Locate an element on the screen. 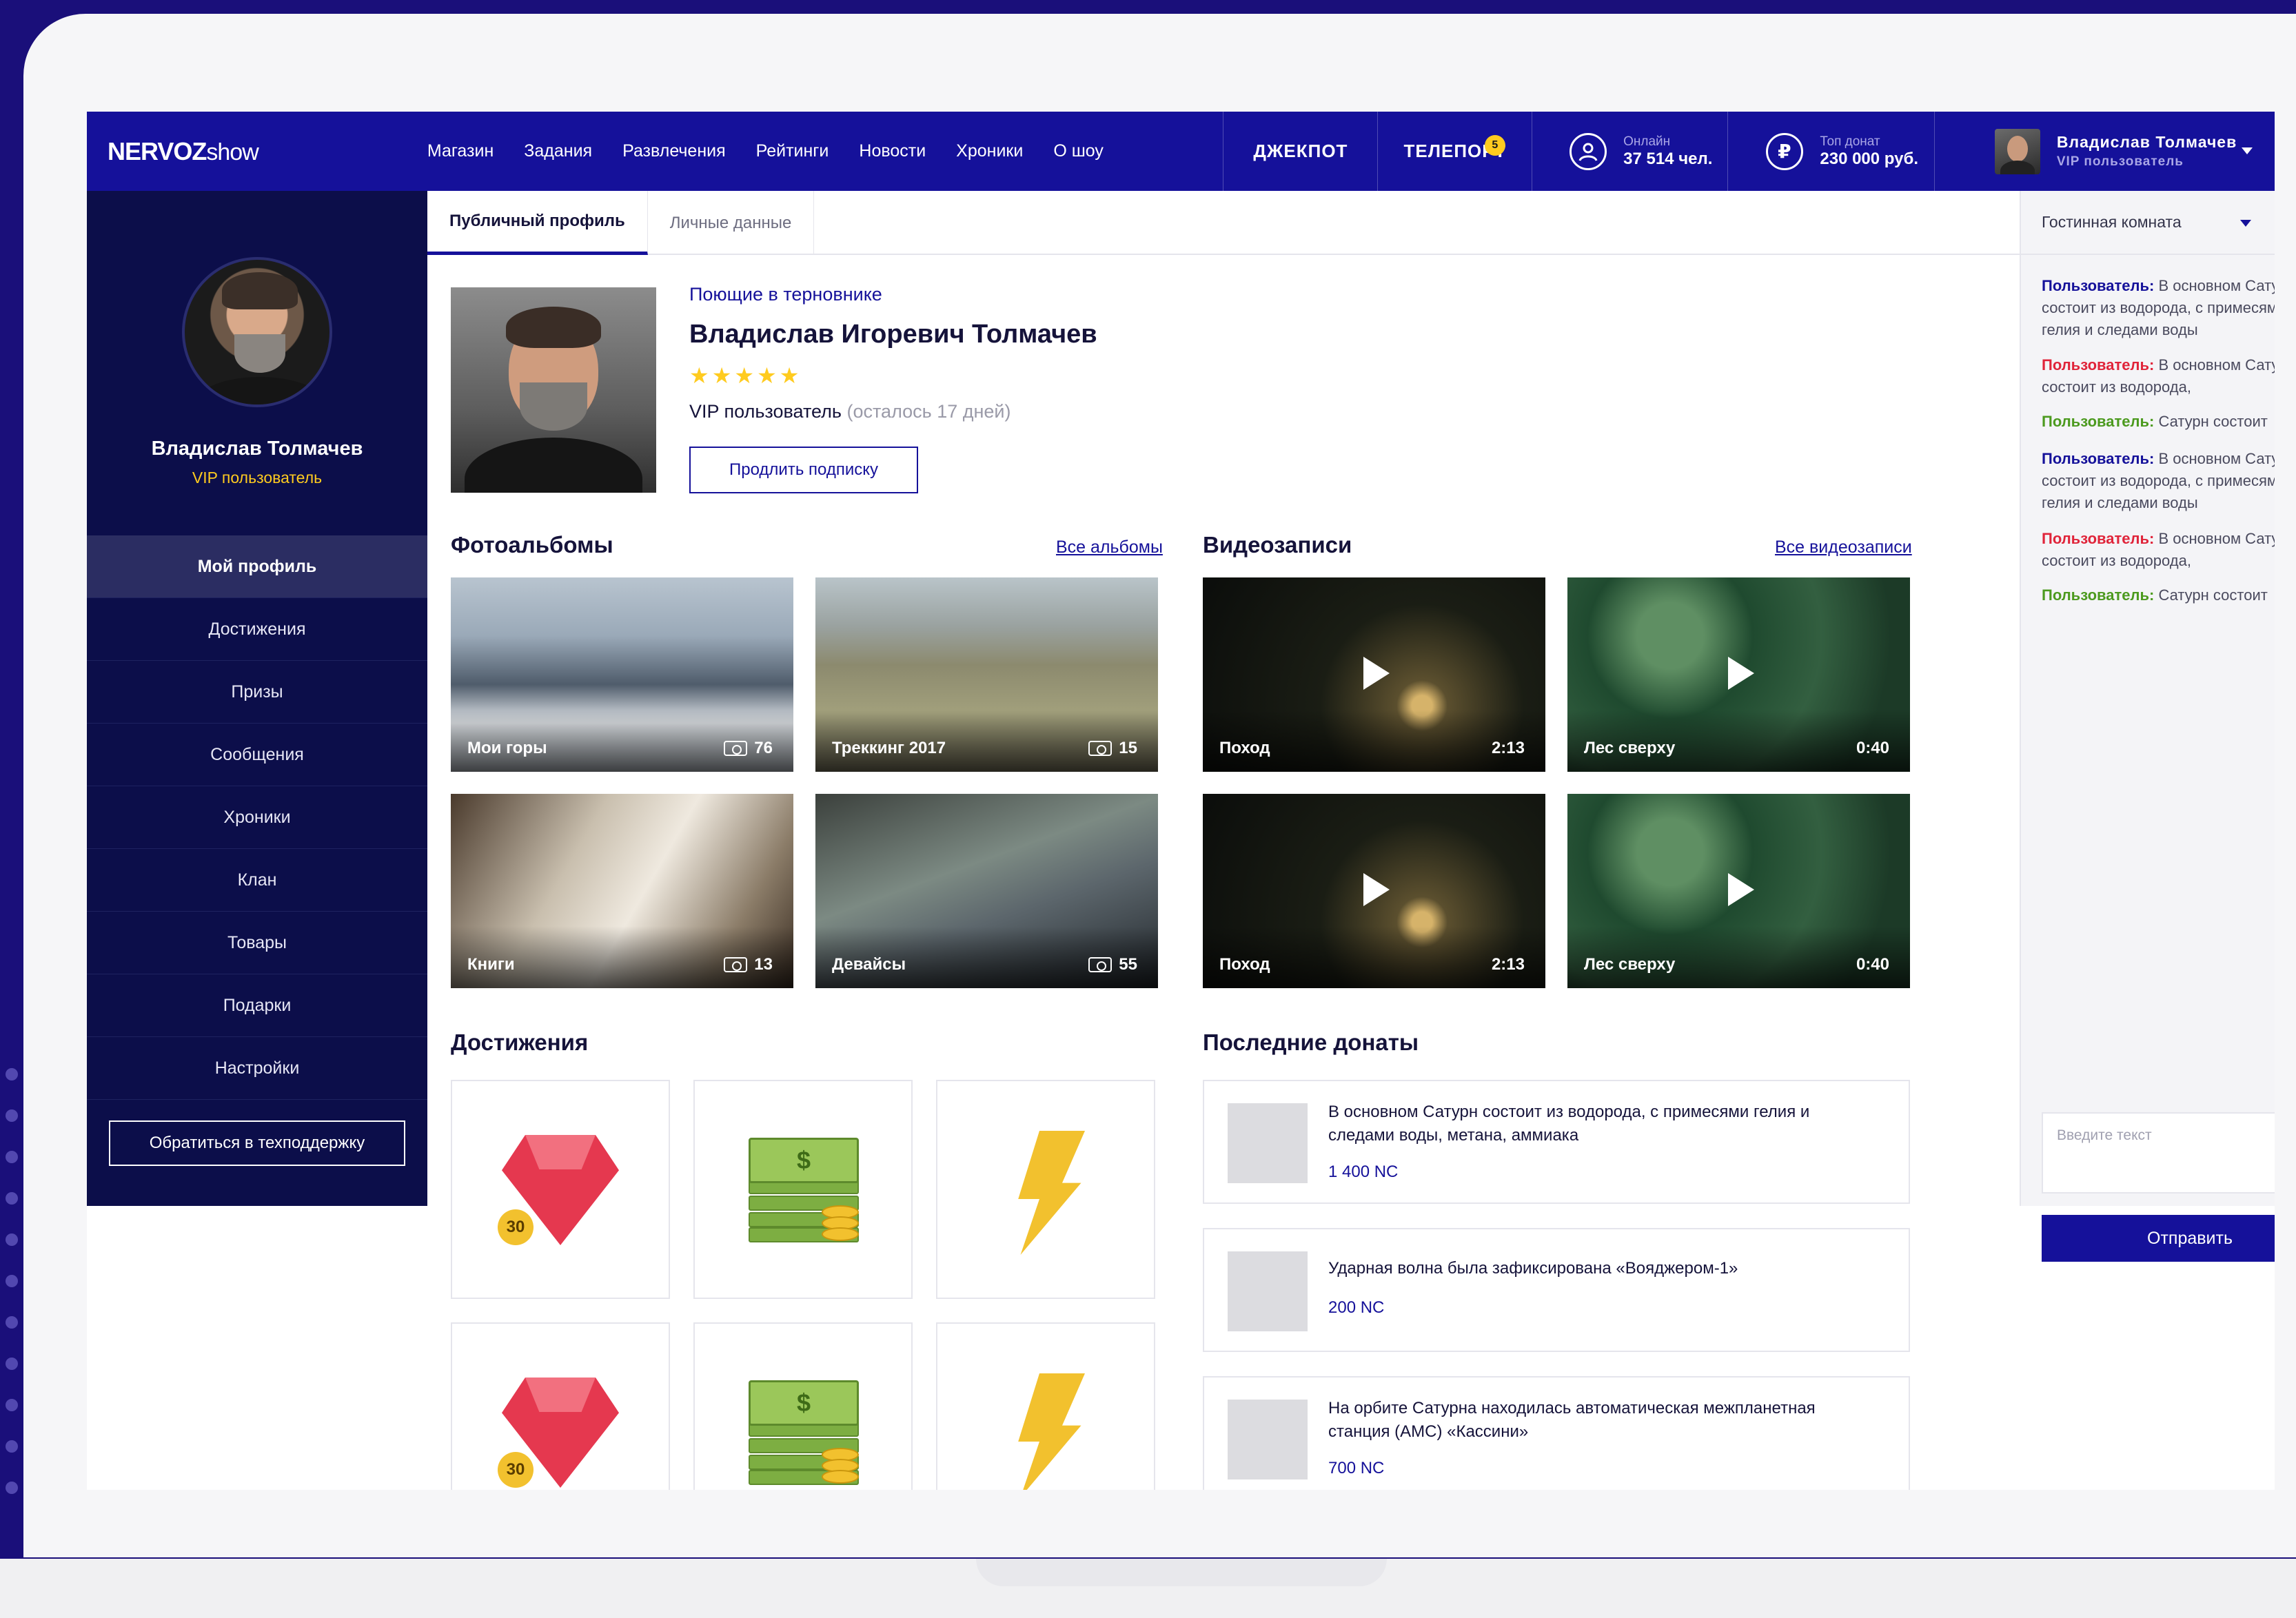 The image size is (2296, 1618). donation-amount: 700 NC is located at coordinates (1356, 1468).